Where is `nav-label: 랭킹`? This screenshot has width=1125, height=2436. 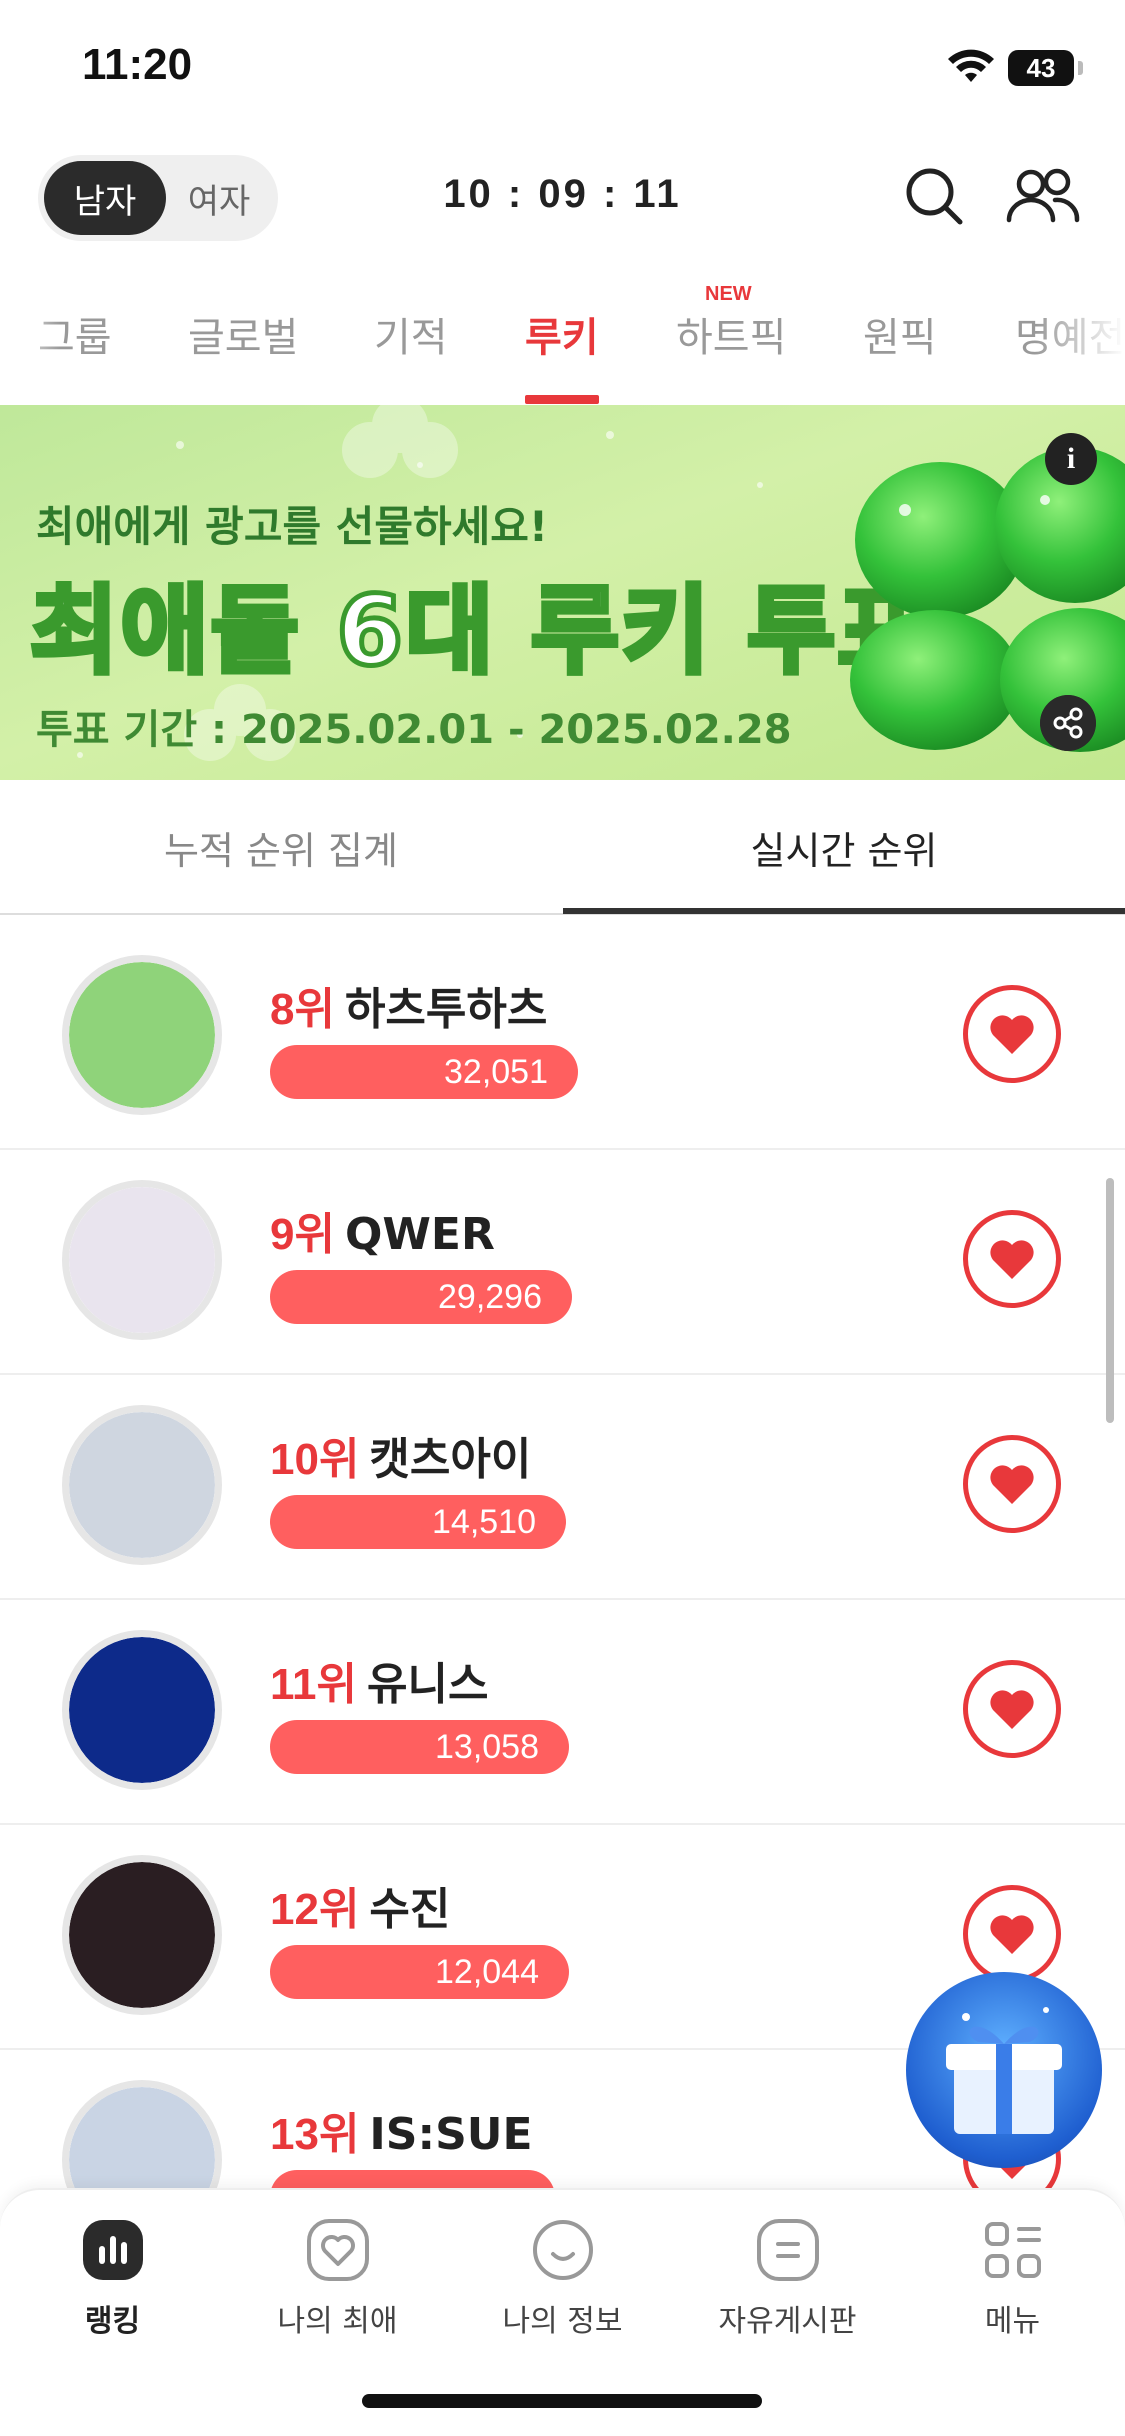 nav-label: 랭킹 is located at coordinates (112, 2321).